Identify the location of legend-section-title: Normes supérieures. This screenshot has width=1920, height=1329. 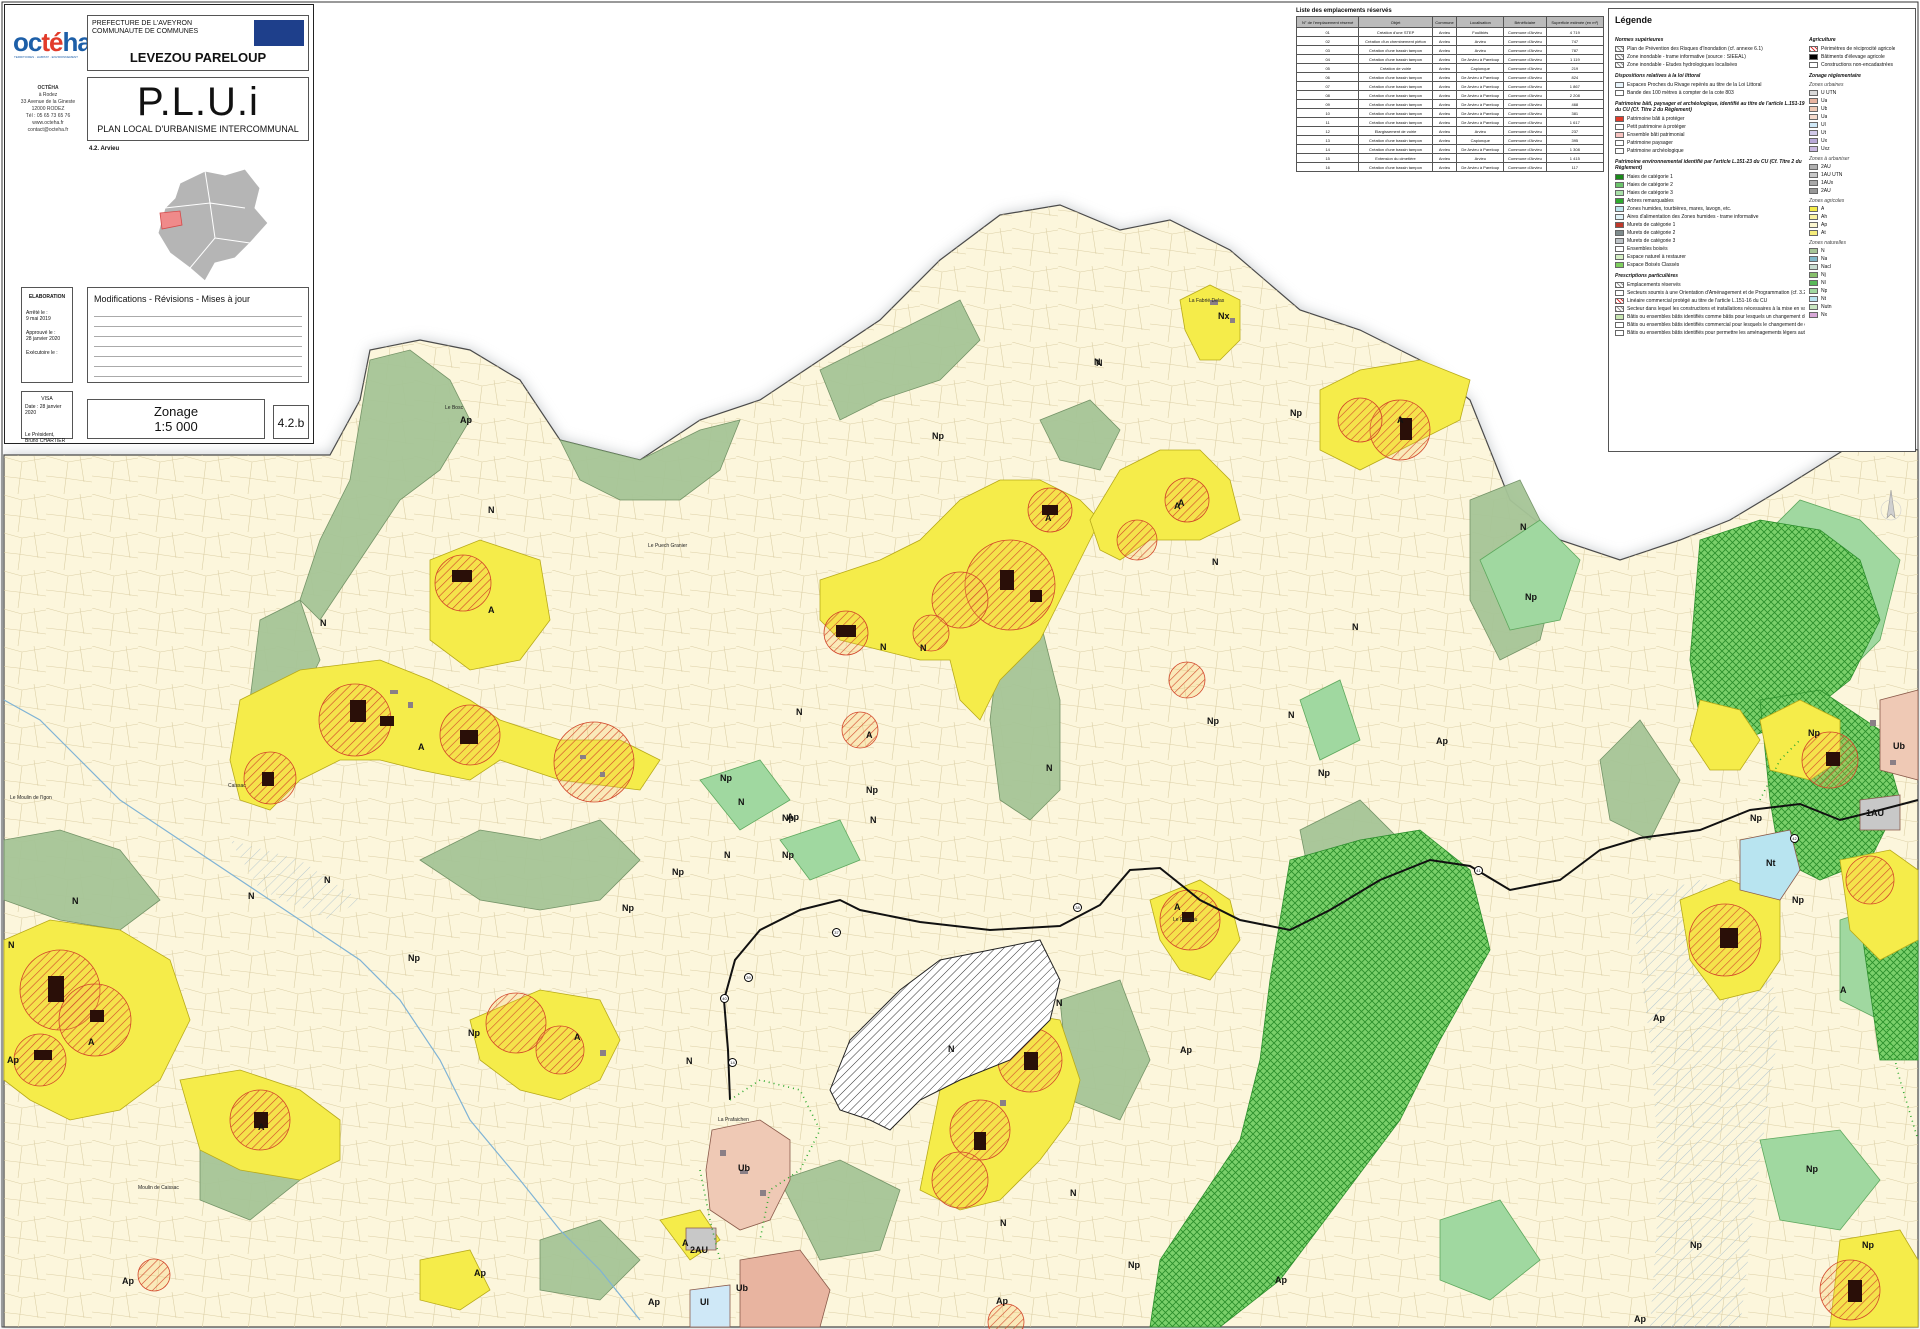
(1639, 40).